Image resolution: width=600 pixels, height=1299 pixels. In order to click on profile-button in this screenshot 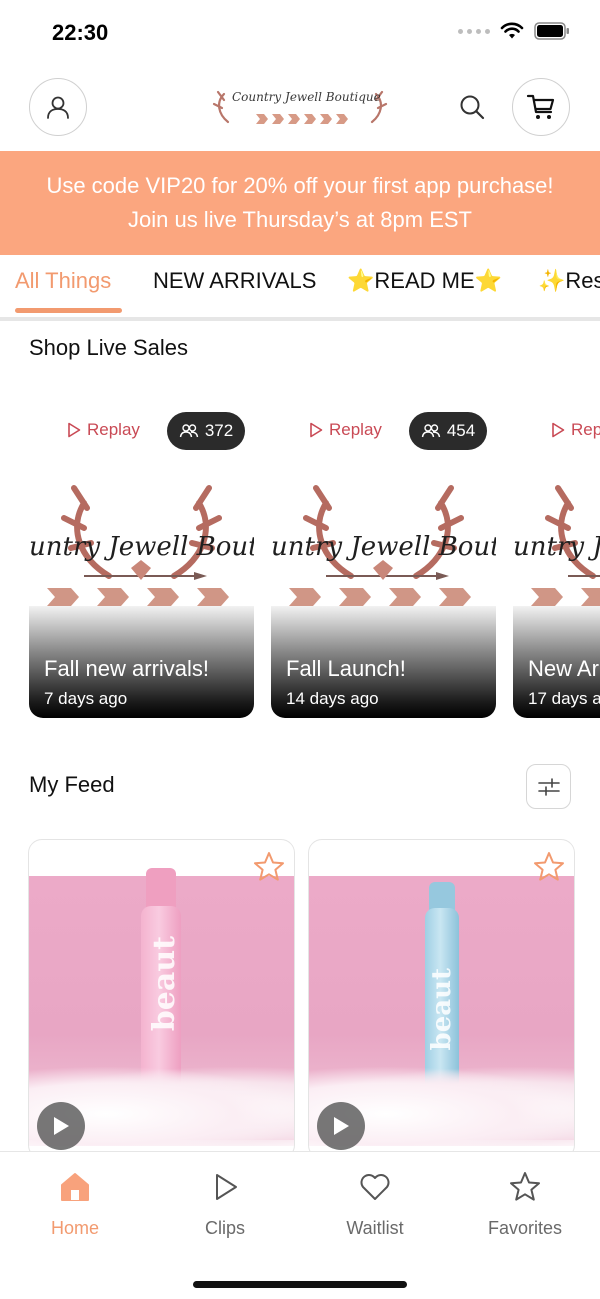, I will do `click(58, 107)`.